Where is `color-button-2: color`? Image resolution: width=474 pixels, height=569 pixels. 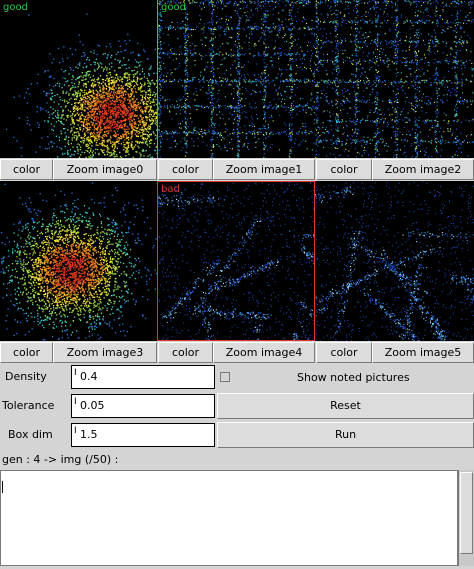
color-button-2: color is located at coordinates (344, 169).